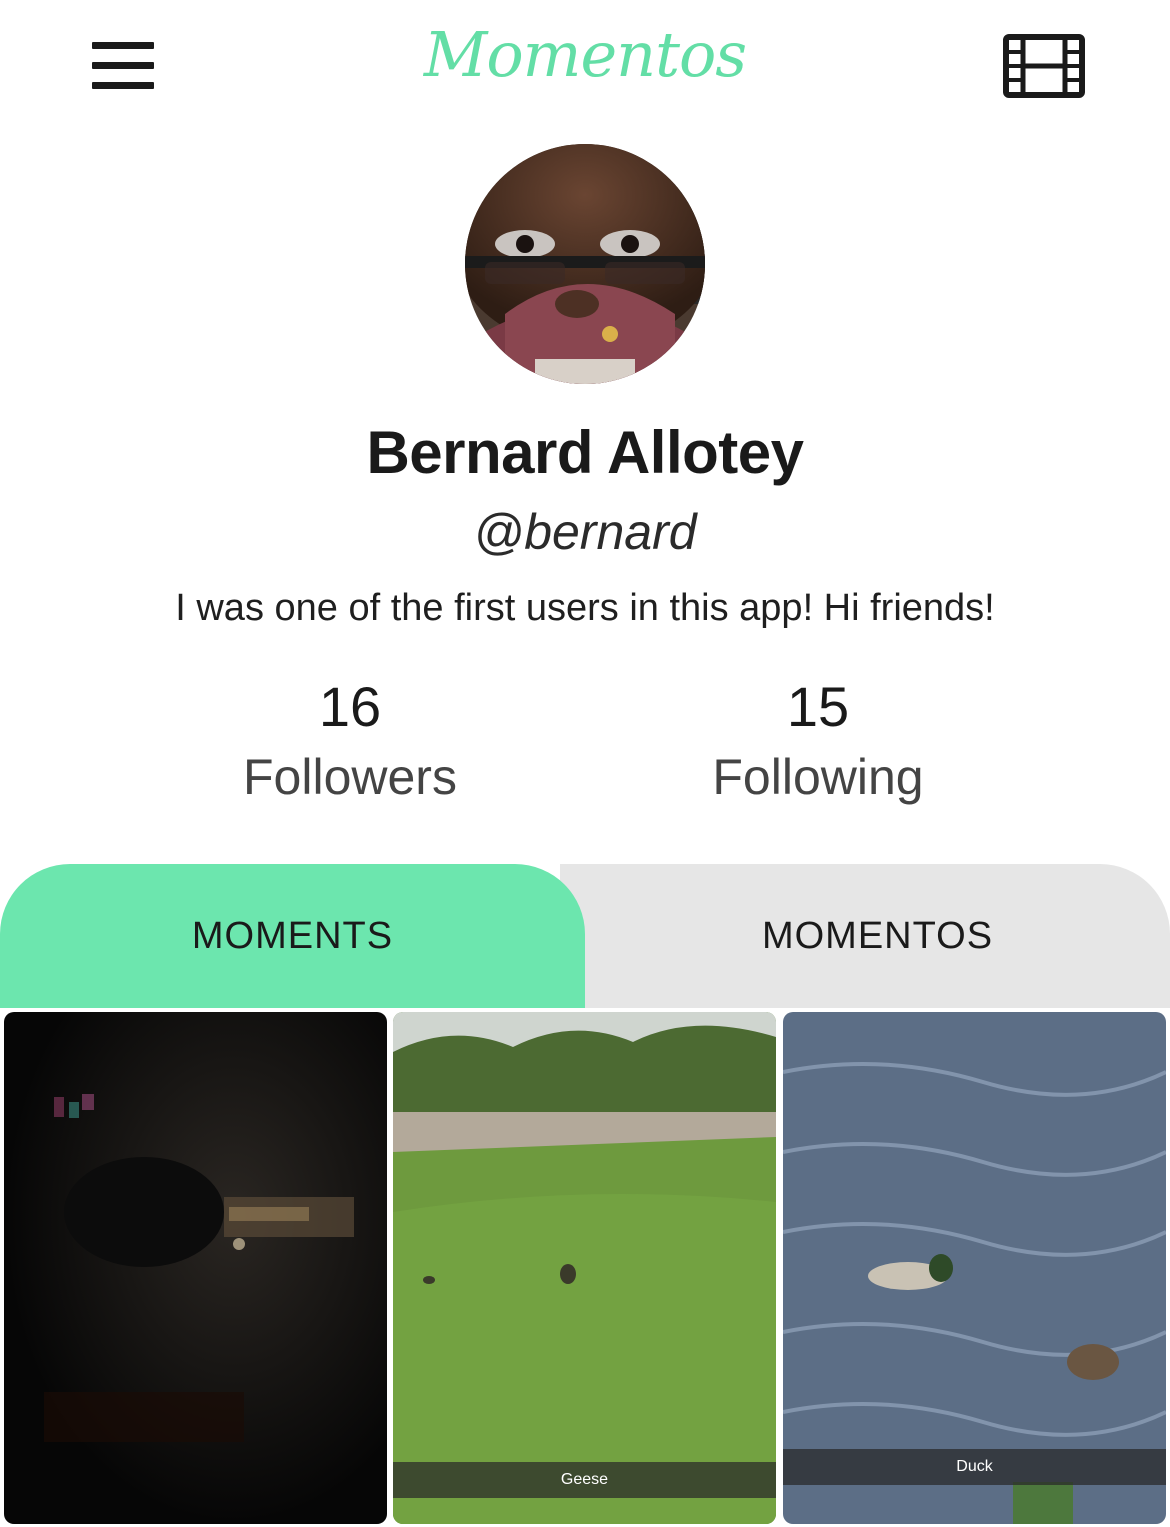  I want to click on profile-handle: @bernard, so click(585, 532).